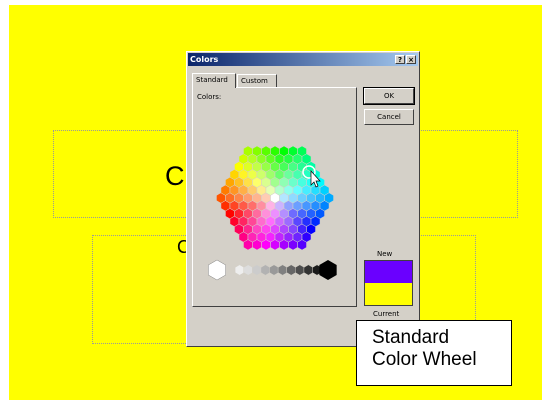  What do you see at coordinates (217, 270) in the screenshot?
I see `white-cell` at bounding box center [217, 270].